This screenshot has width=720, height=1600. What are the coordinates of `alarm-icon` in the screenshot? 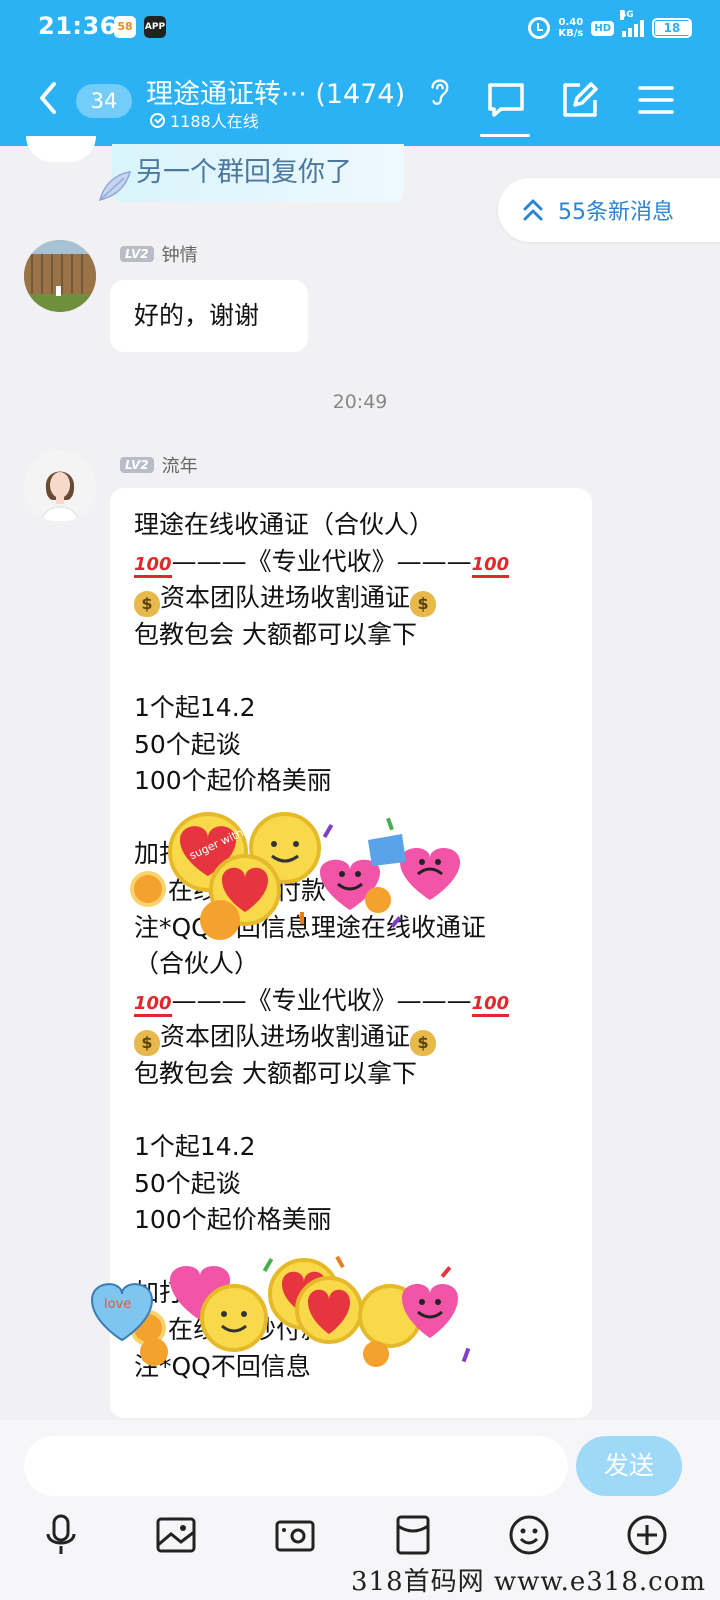 It's located at (539, 28).